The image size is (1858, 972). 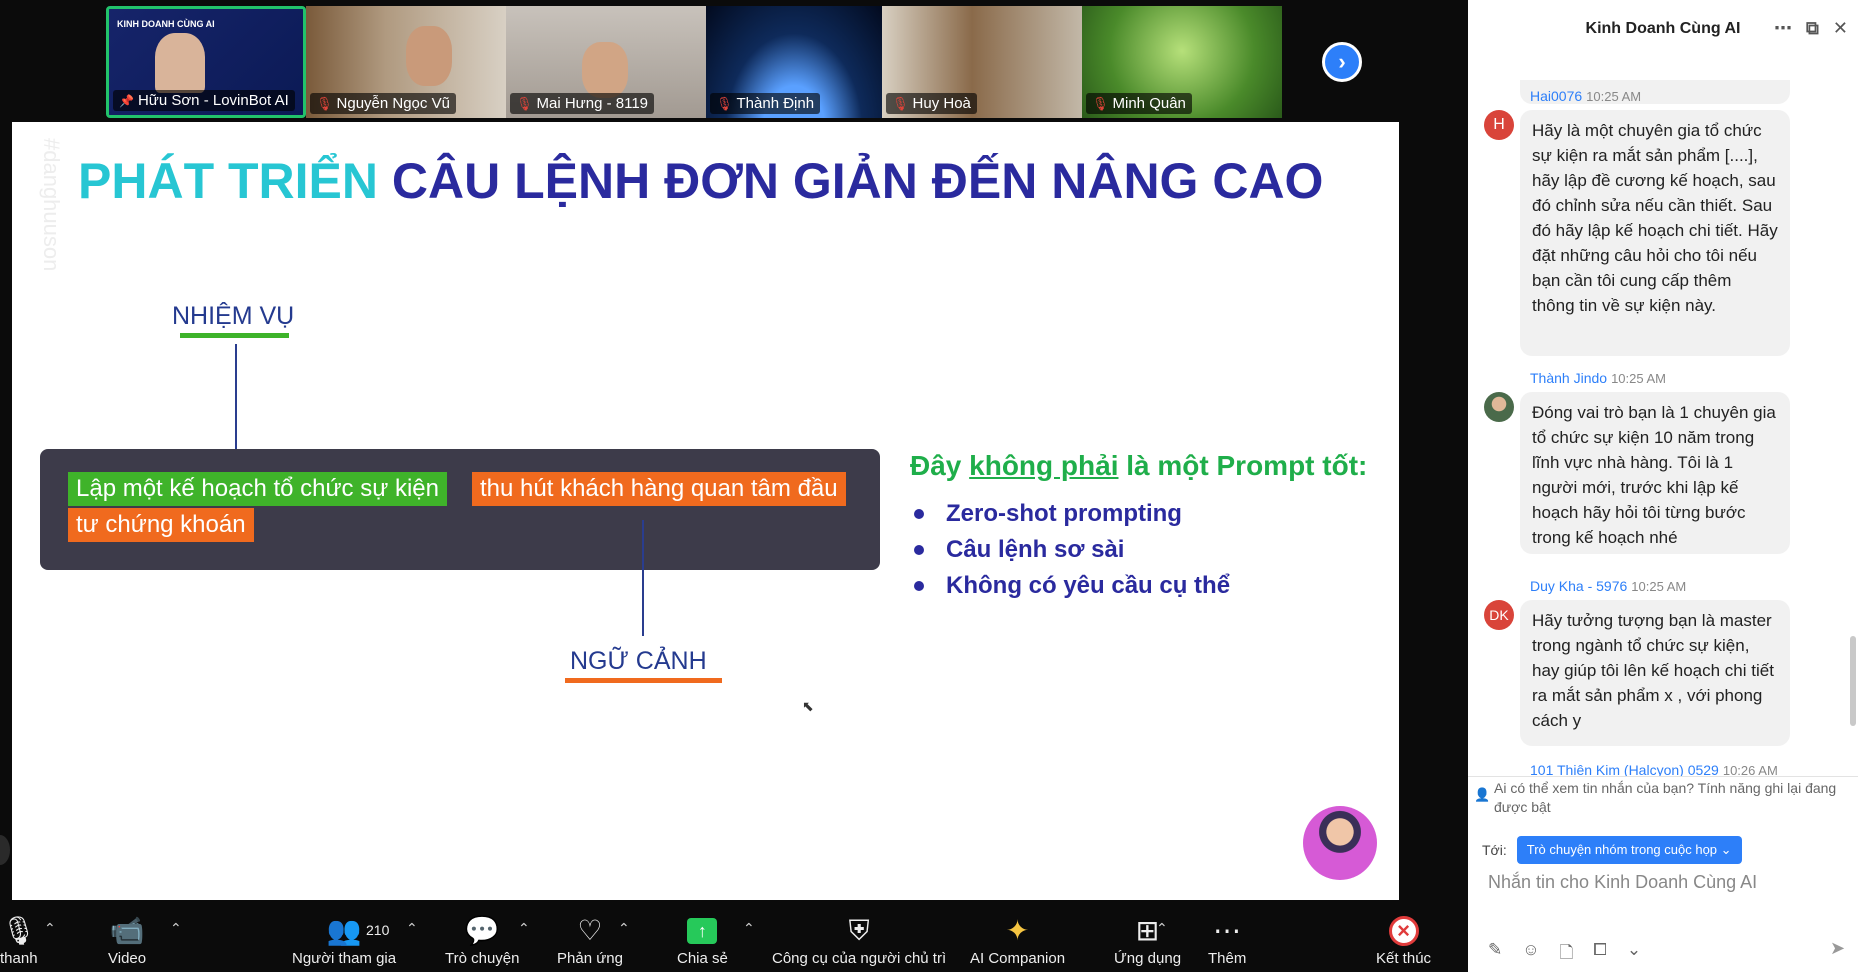 I want to click on participant-name-tag: 🎙 Nguyễn Ngọc Vũ, so click(x=383, y=103).